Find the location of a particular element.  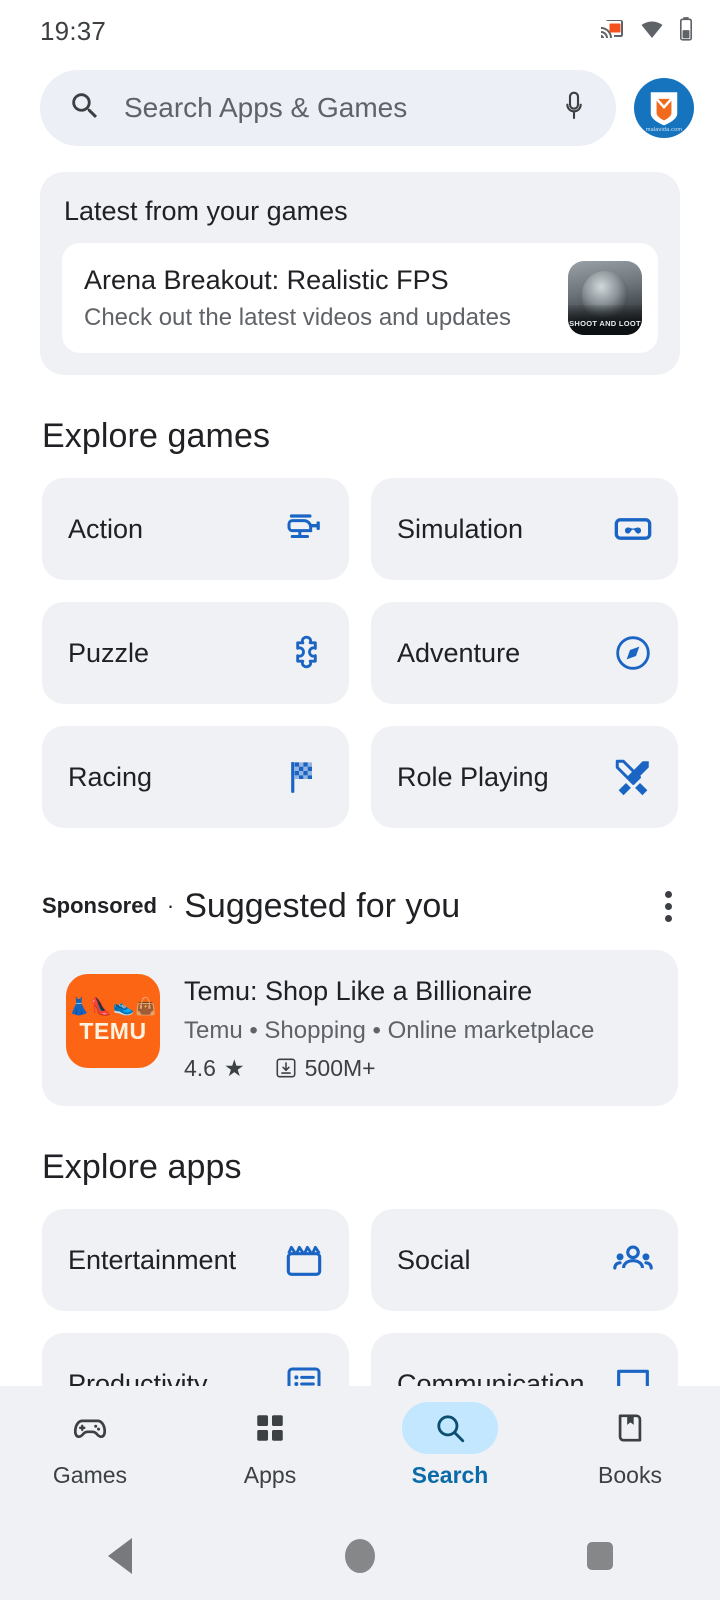

app-downloads: 500M+ is located at coordinates (340, 1068).